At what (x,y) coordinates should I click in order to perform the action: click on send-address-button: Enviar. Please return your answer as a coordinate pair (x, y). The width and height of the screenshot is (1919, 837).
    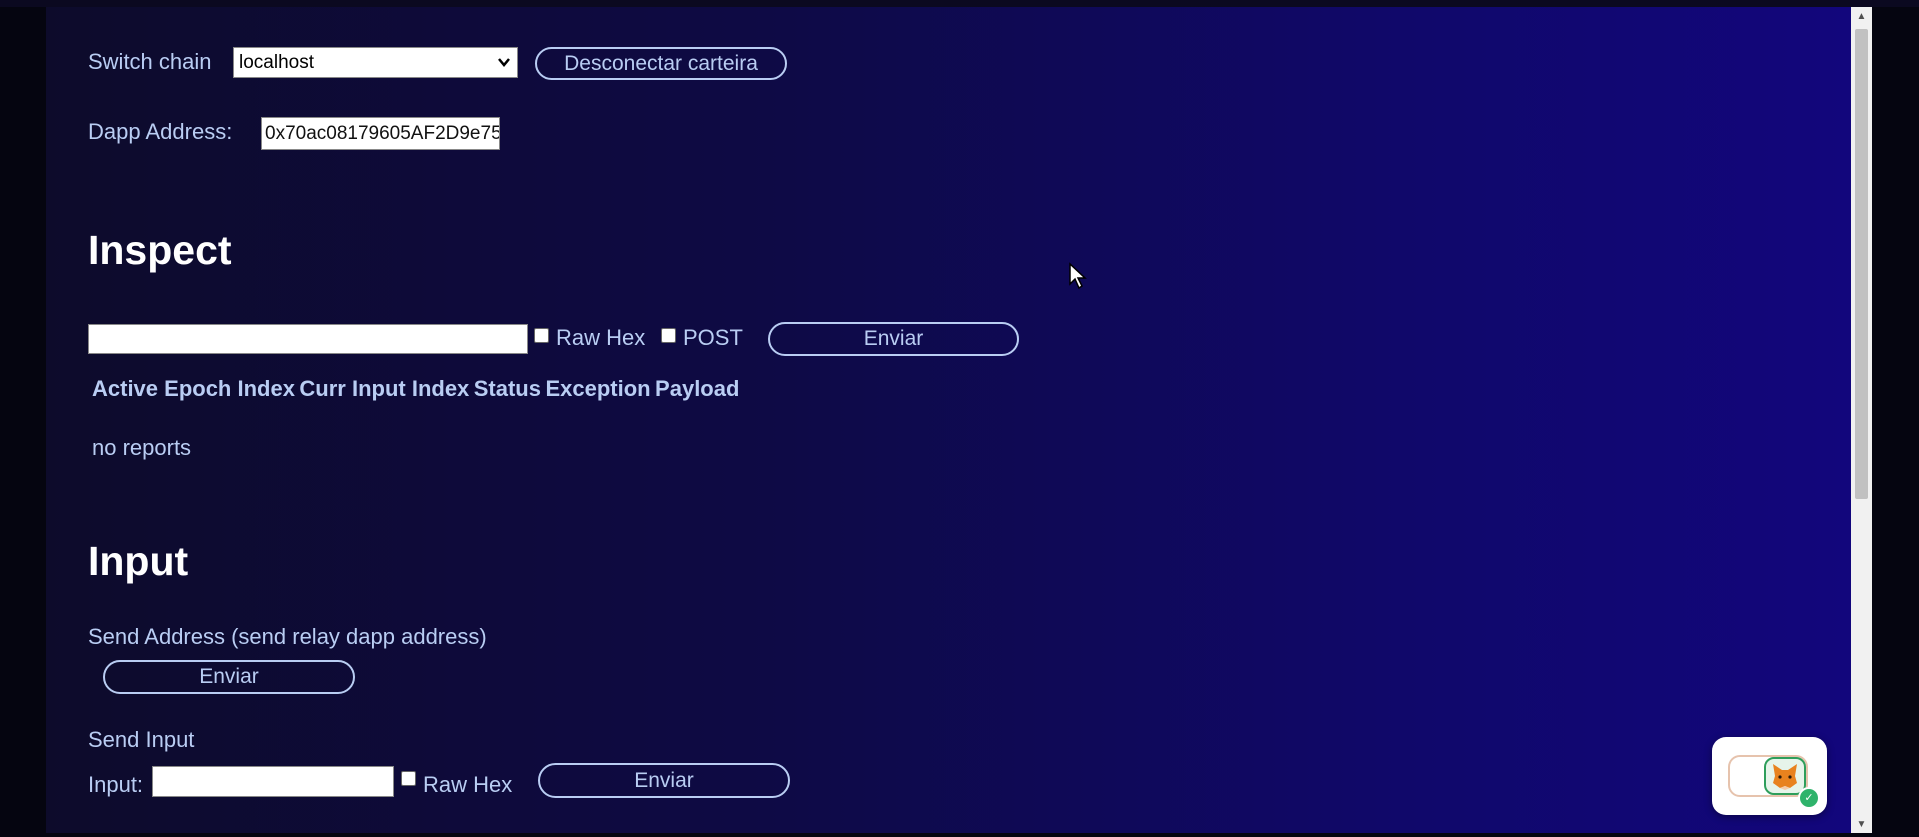
    Looking at the image, I should click on (229, 677).